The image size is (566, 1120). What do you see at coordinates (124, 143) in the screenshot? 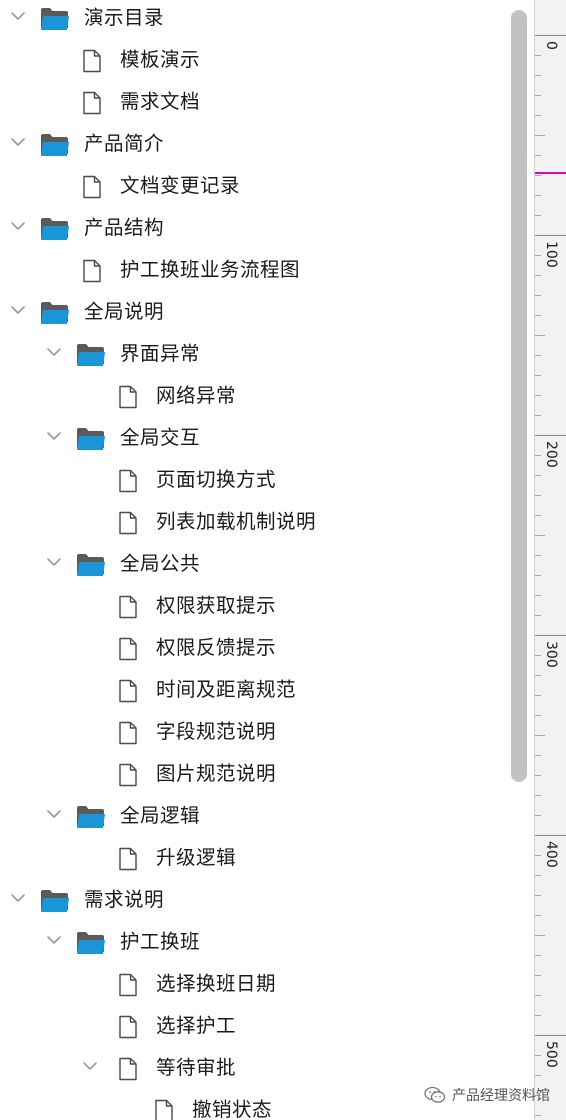
I see `tree-item-label: 产品简介` at bounding box center [124, 143].